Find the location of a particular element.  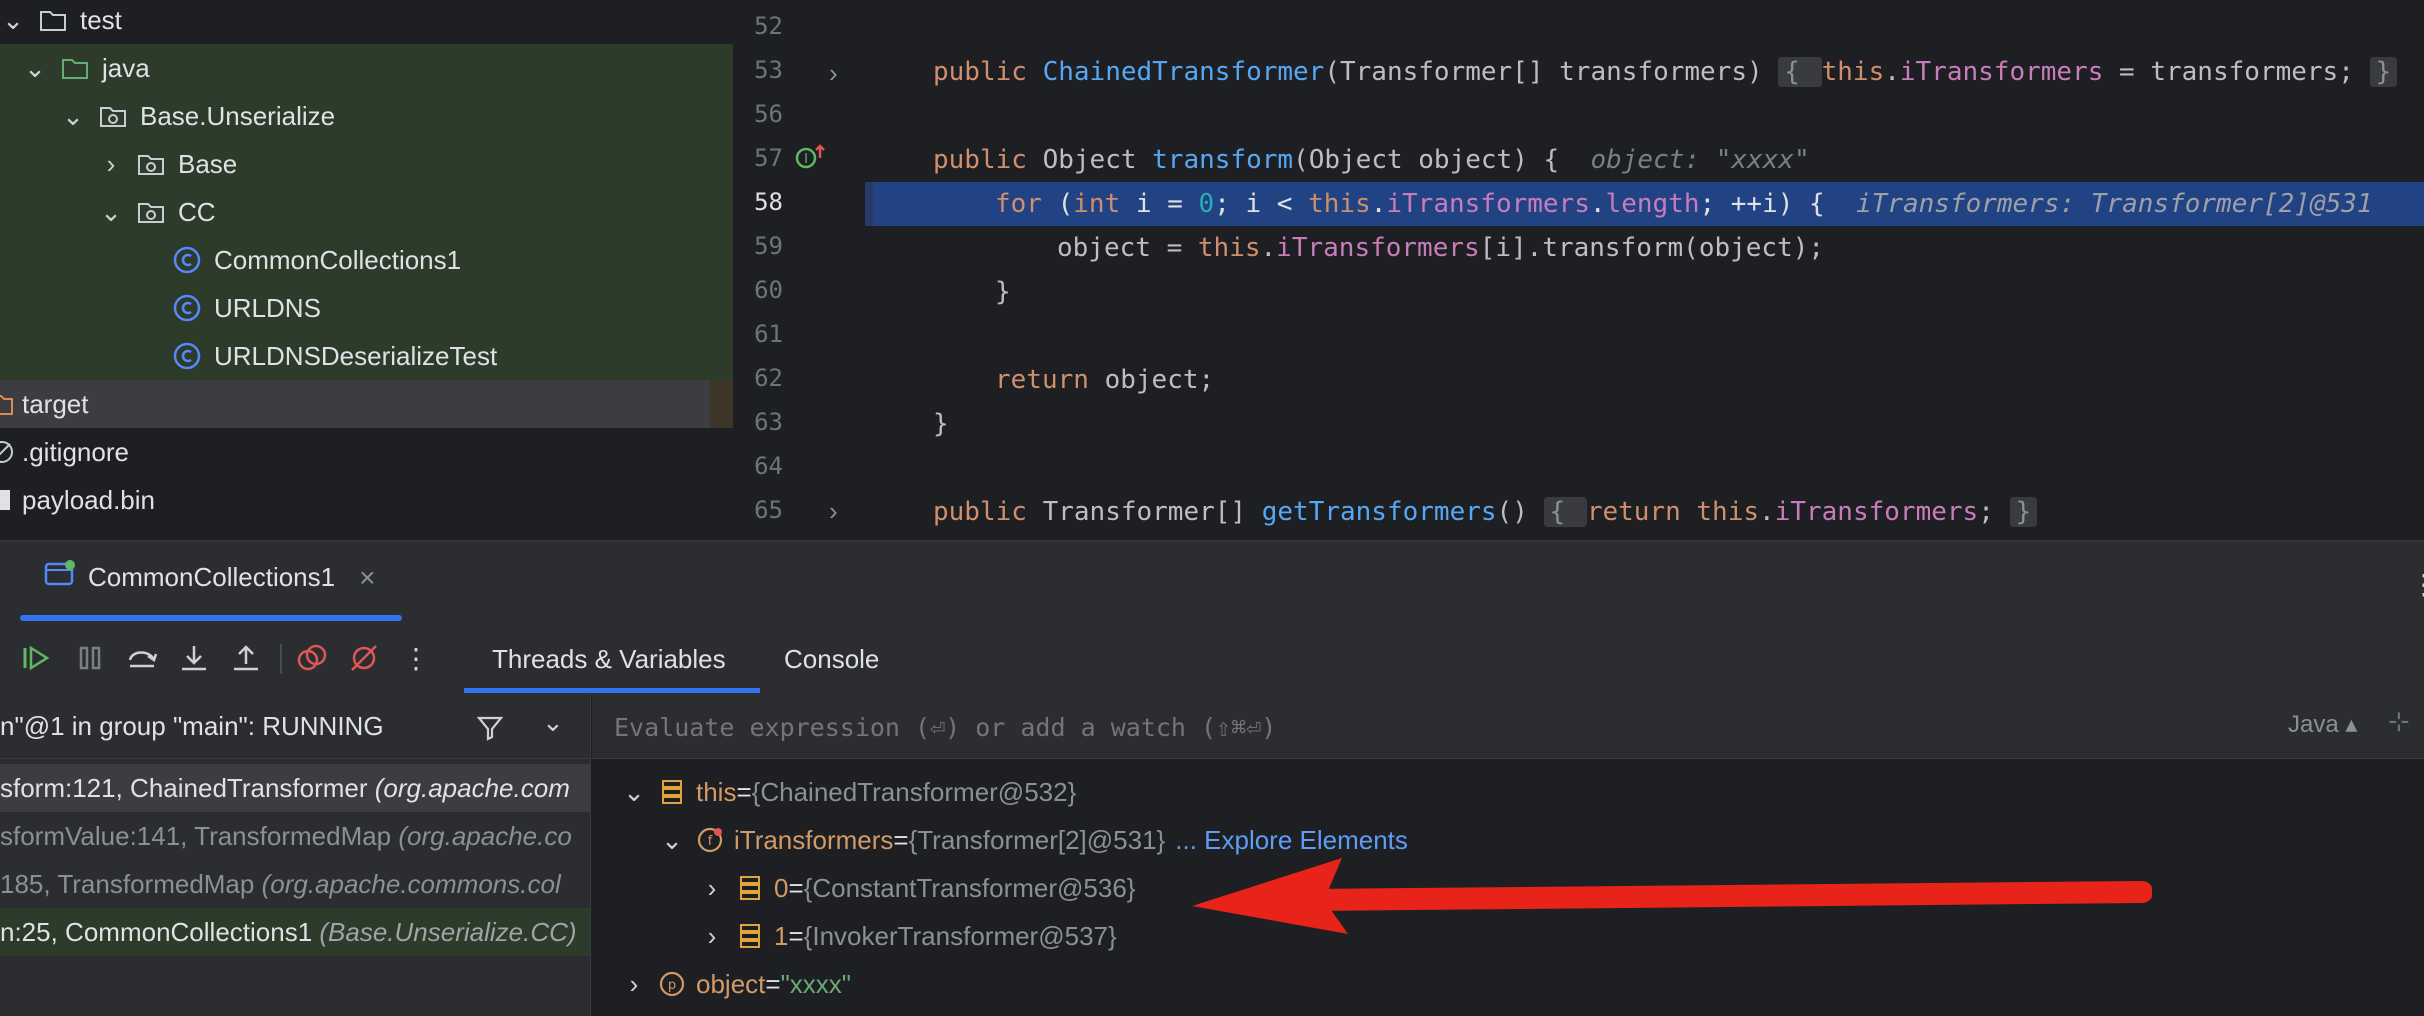

tree-item-label: URLDNSDeserializeTest is located at coordinates (356, 355).